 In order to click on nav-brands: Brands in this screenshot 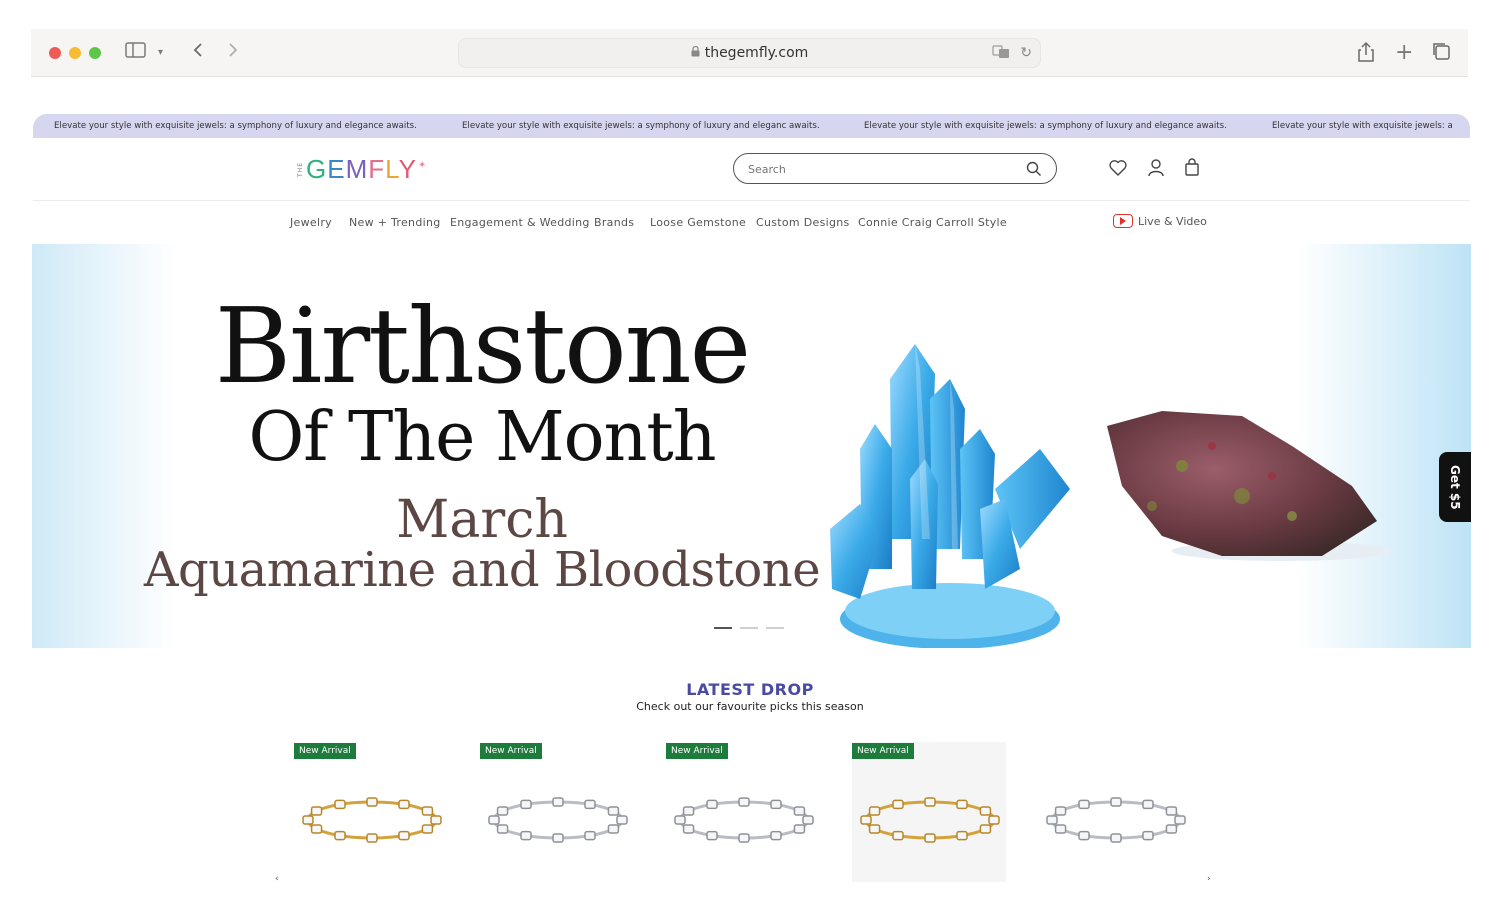, I will do `click(614, 222)`.